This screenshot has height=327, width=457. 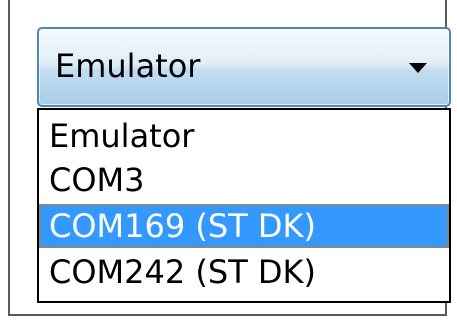 What do you see at coordinates (244, 136) in the screenshot?
I see `dropdown-option-emulator: Emulator` at bounding box center [244, 136].